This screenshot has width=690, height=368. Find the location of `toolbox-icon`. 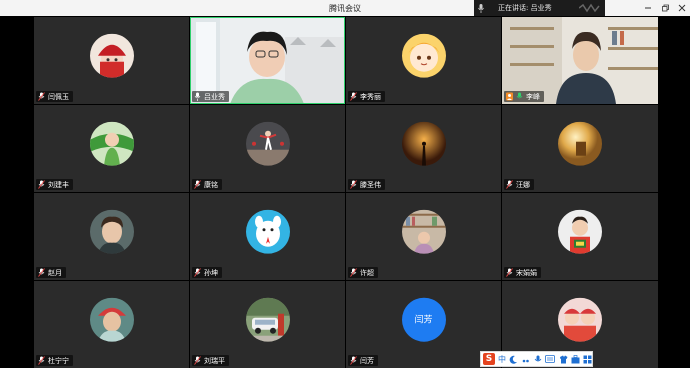

toolbox-icon is located at coordinates (575, 359).